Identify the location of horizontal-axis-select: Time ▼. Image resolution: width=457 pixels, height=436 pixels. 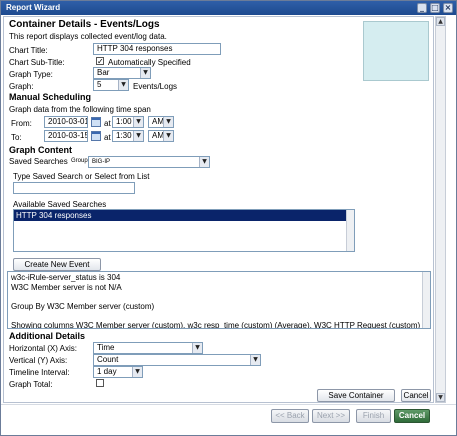
(148, 348).